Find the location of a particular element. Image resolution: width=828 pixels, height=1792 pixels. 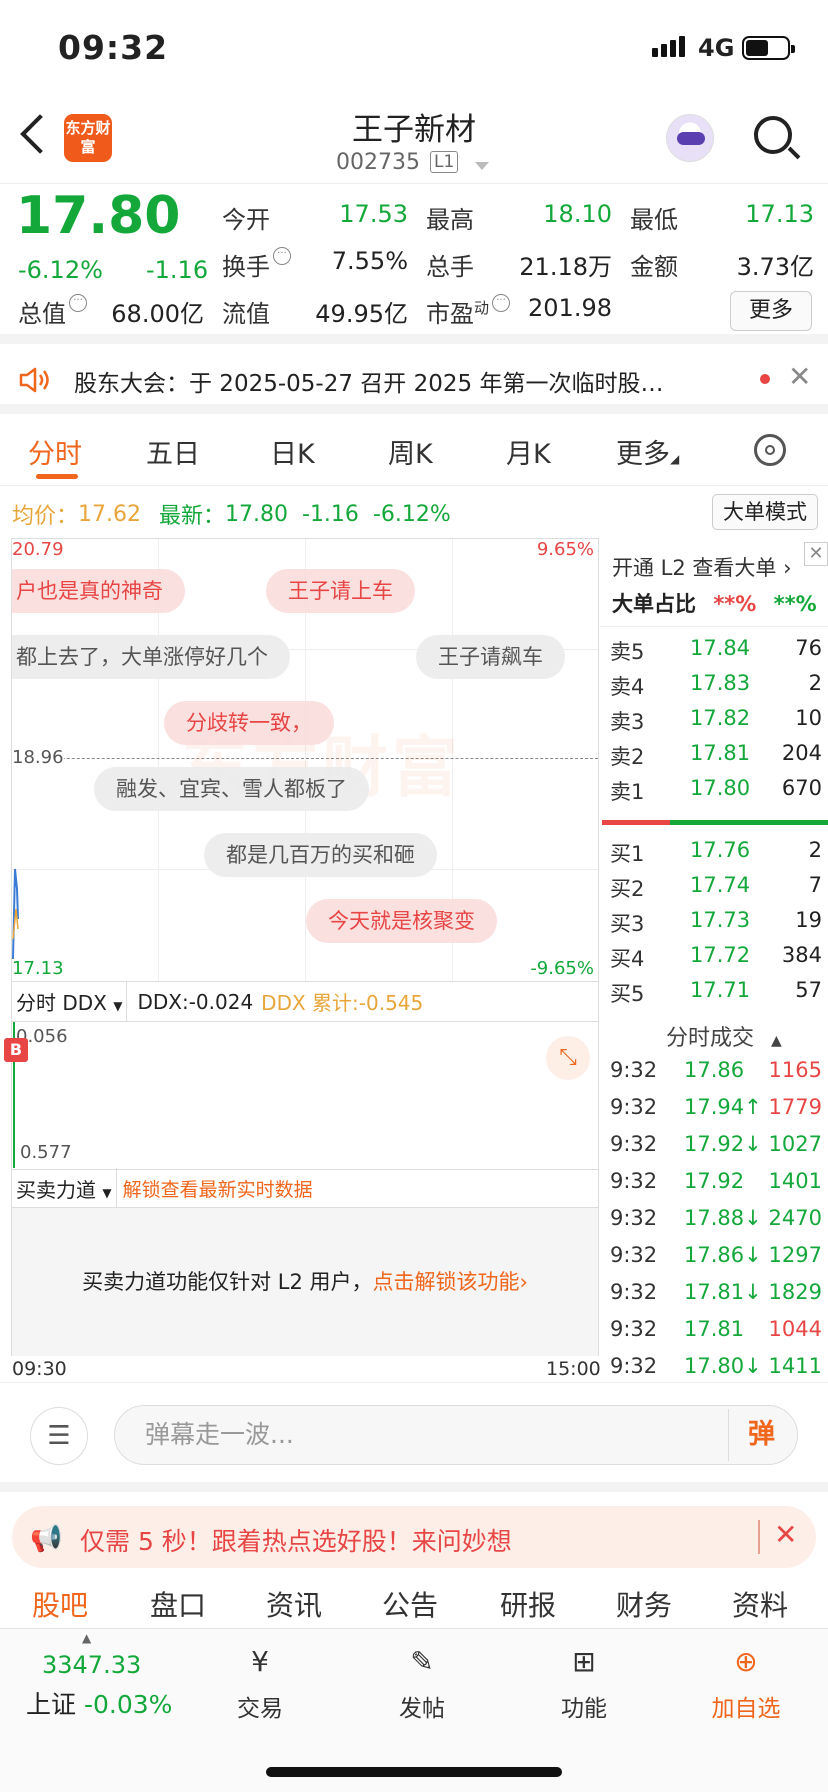

danmu-input-bar: ☰ 弹幕走一波... 弹 is located at coordinates (414, 1432).